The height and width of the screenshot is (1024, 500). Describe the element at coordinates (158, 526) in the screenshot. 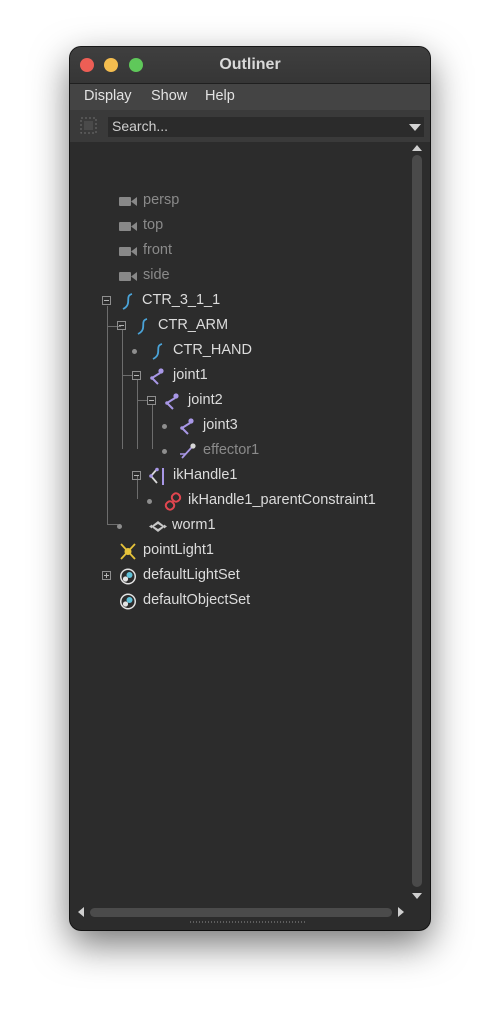

I see `group-icon` at that location.